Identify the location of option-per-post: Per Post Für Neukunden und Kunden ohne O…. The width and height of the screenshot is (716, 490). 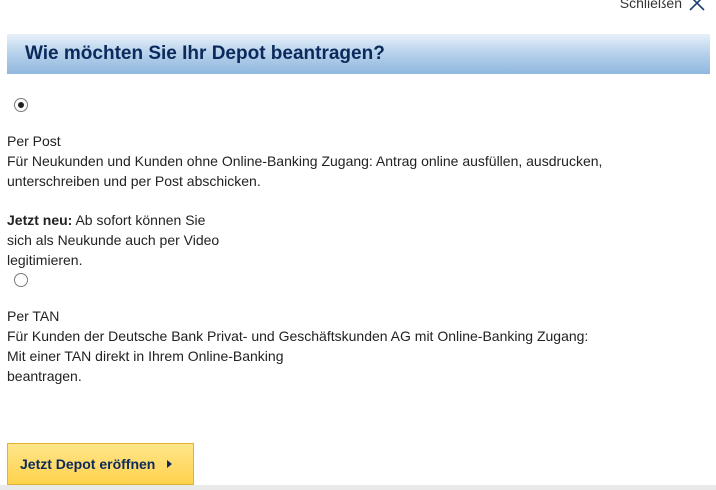
(304, 161).